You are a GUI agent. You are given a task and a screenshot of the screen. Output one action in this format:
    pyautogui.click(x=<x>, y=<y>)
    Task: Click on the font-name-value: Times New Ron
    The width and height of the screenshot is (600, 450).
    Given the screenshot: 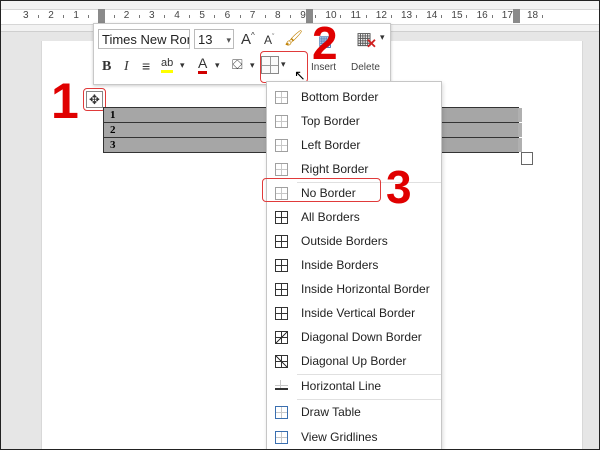 What is the action you would take?
    pyautogui.click(x=146, y=39)
    